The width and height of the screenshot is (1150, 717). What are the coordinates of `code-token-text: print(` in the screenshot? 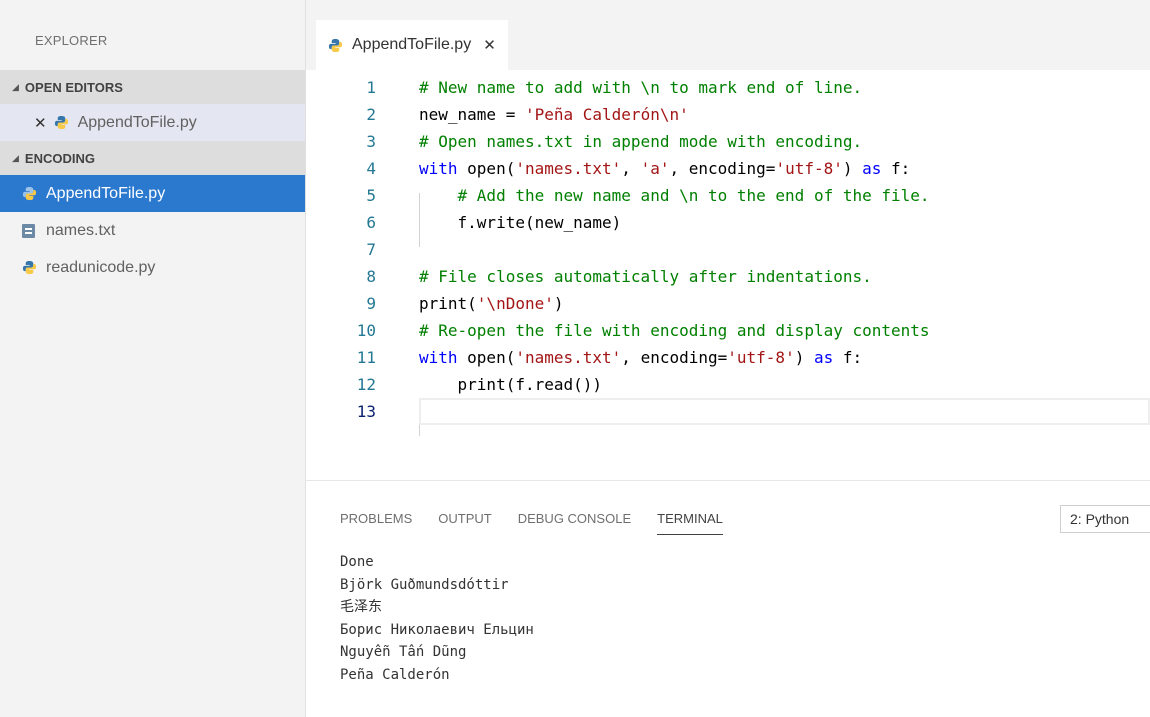 It's located at (448, 303).